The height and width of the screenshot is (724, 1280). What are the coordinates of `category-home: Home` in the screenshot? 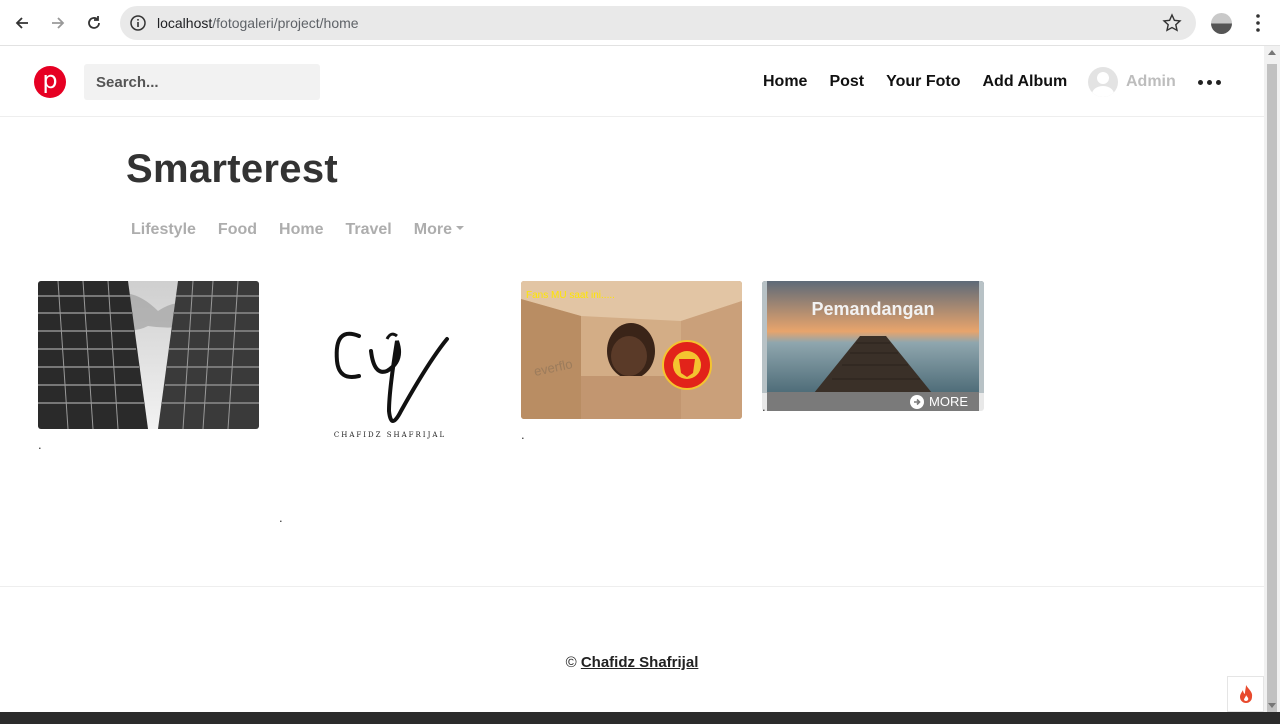 It's located at (301, 230).